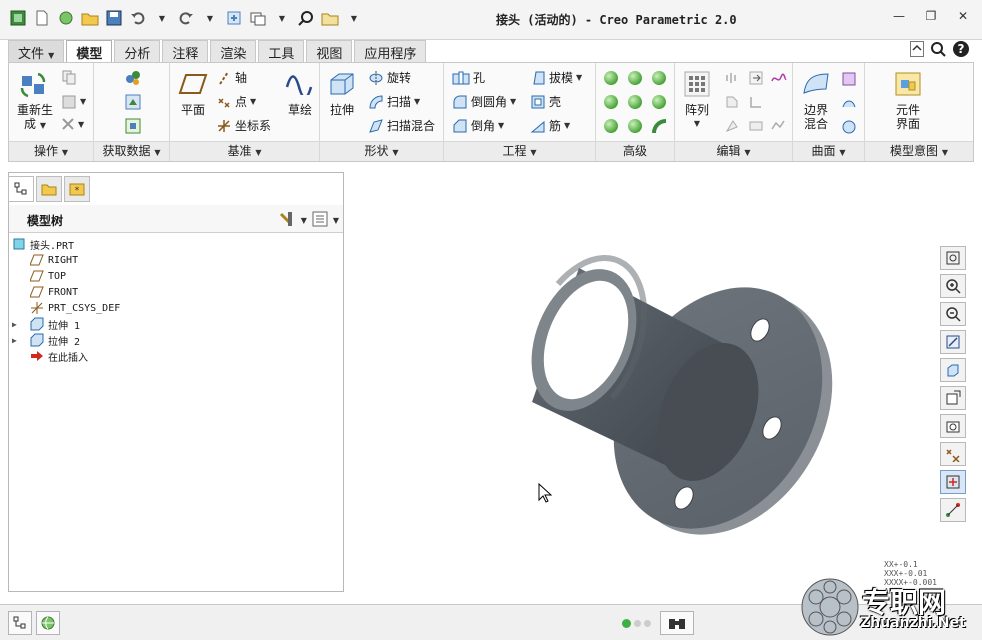 This screenshot has width=982, height=640. What do you see at coordinates (69, 77) in the screenshot?
I see `copy-button` at bounding box center [69, 77].